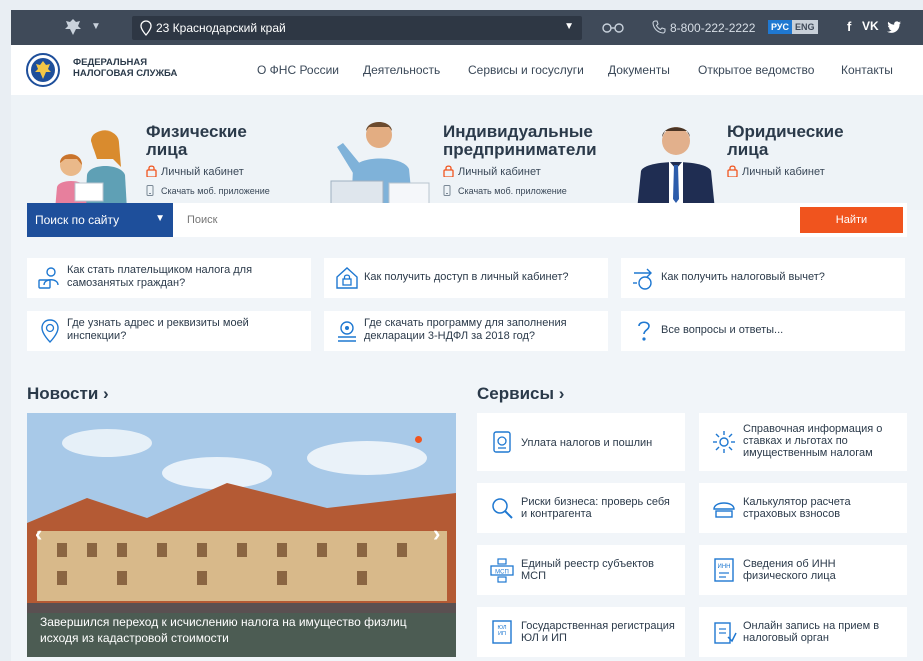 The height and width of the screenshot is (661, 923). What do you see at coordinates (743, 277) in the screenshot?
I see `faq-question: Как получить налоговый вычет?` at bounding box center [743, 277].